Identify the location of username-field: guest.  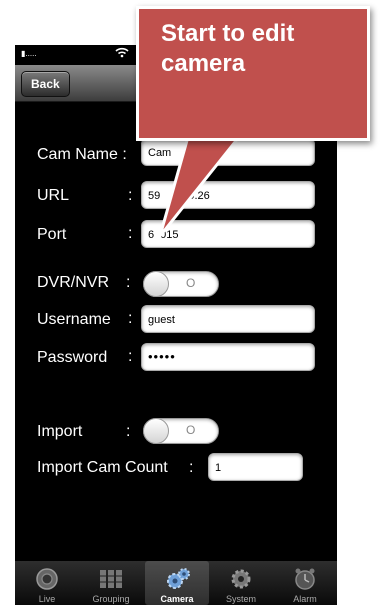
(228, 319).